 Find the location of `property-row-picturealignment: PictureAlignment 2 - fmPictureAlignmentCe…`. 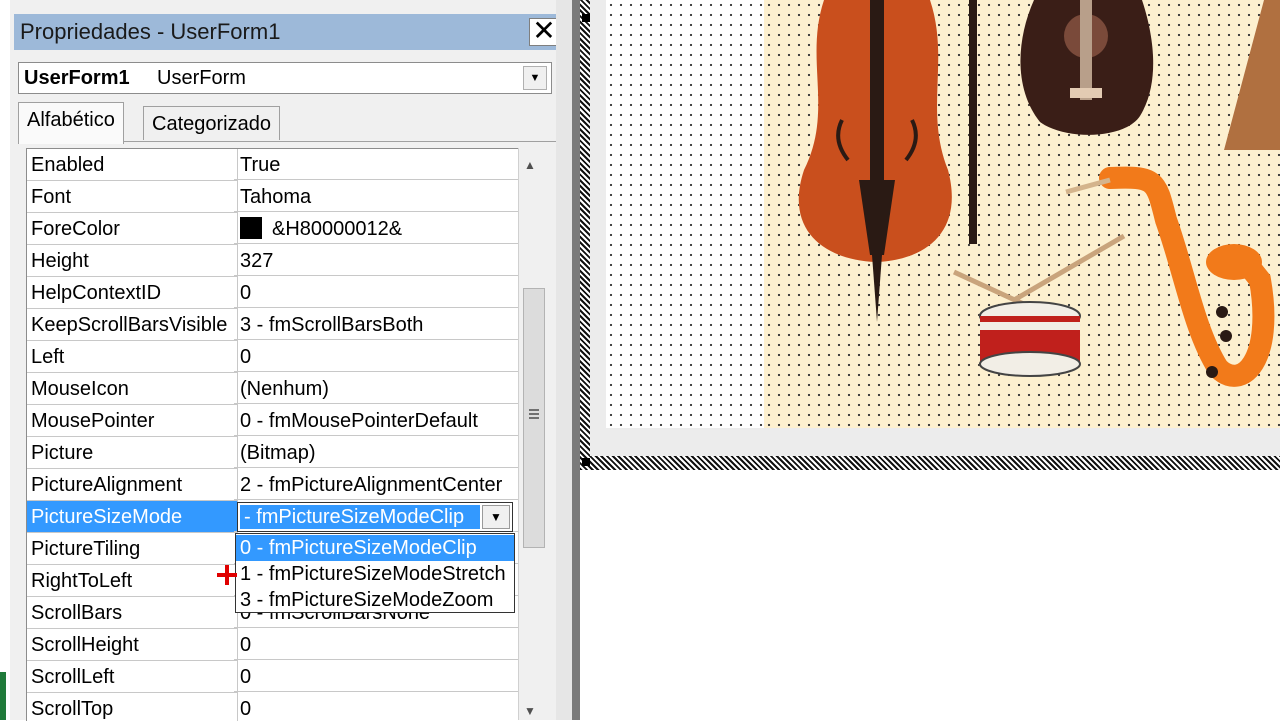

property-row-picturealignment: PictureAlignment 2 - fmPictureAlignmentCe… is located at coordinates (273, 485).